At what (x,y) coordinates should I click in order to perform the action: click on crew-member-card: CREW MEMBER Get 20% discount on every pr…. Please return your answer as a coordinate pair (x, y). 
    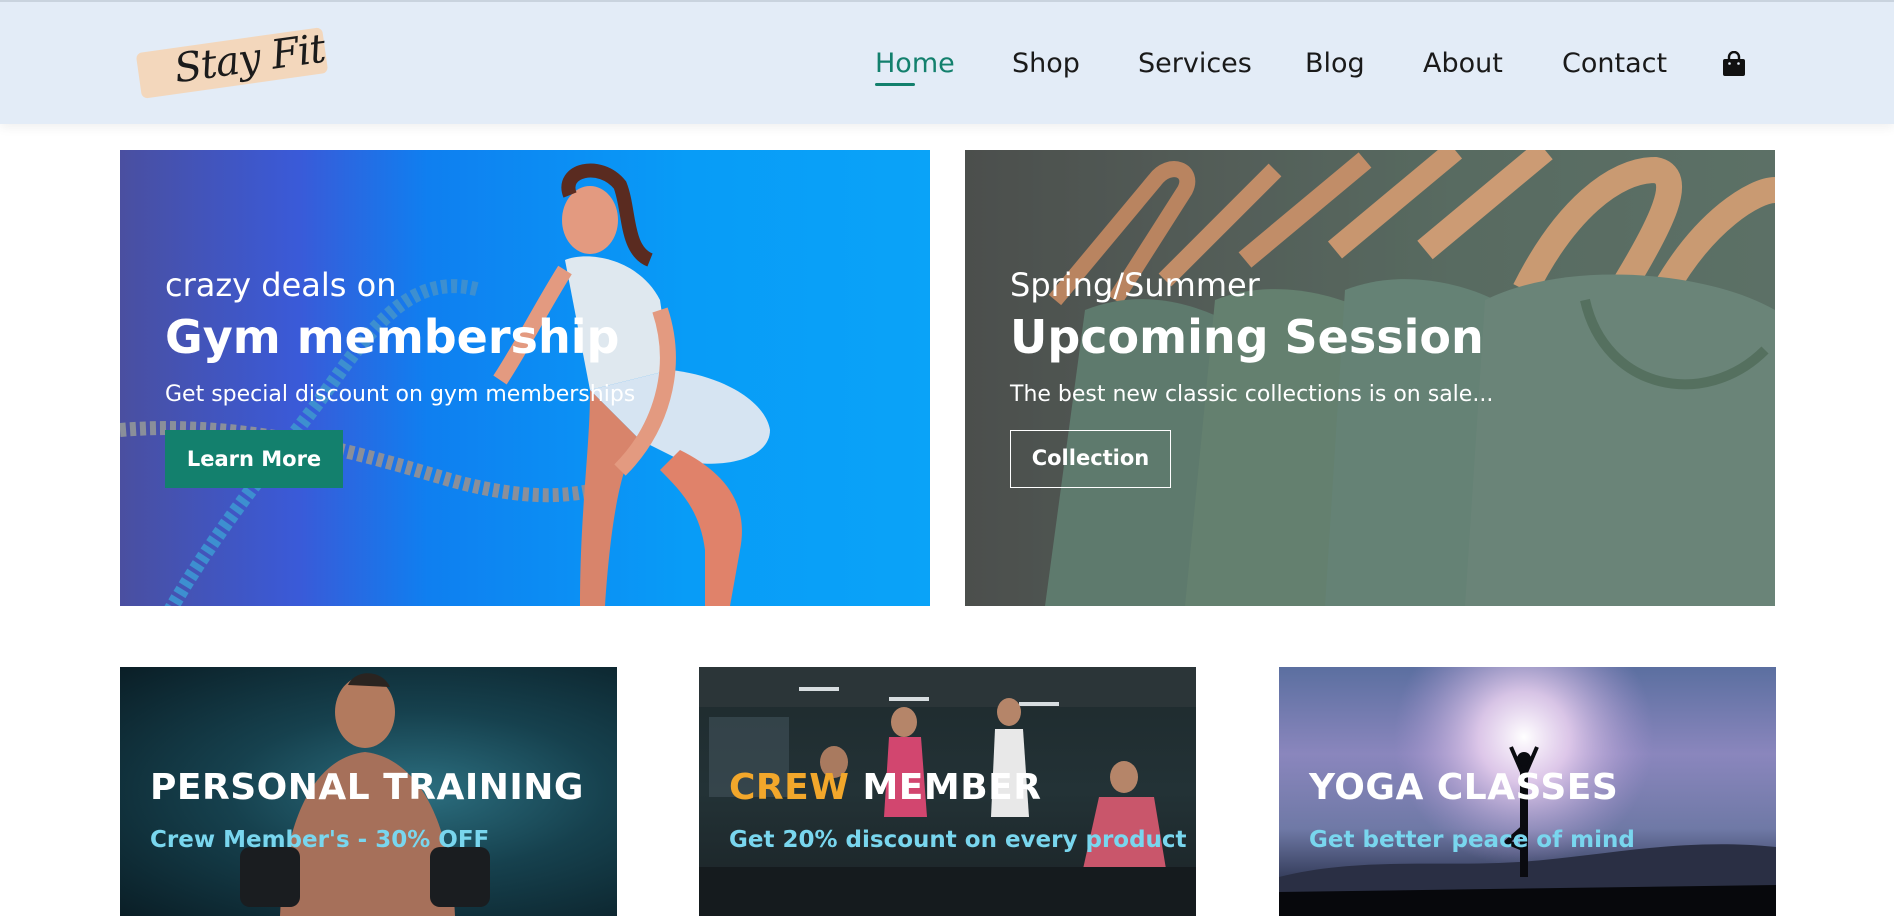
    Looking at the image, I should click on (947, 791).